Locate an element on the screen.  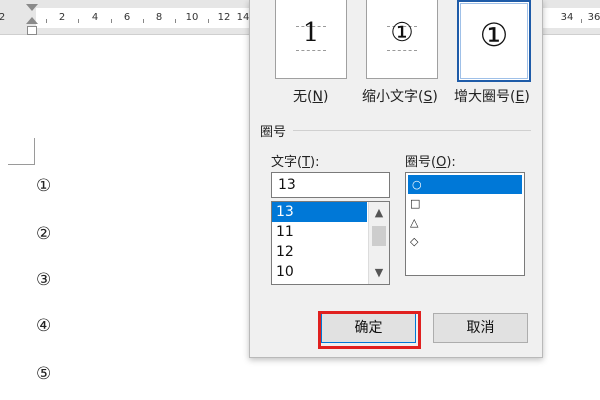
style-none-label: 无(N) is located at coordinates (310, 96).